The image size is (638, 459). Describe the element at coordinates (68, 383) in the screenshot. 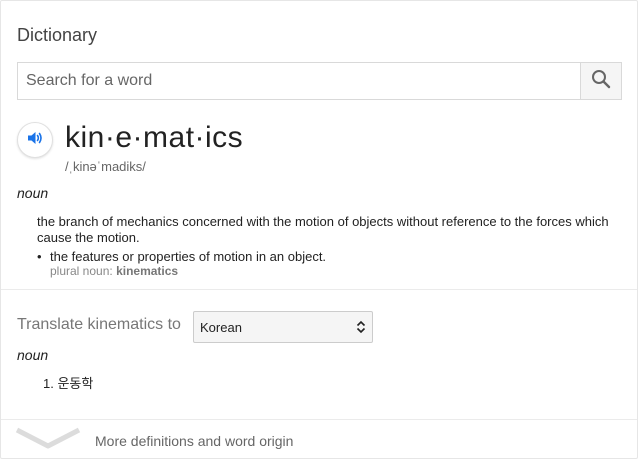

I see `translation-item: 1. 운동학` at that location.